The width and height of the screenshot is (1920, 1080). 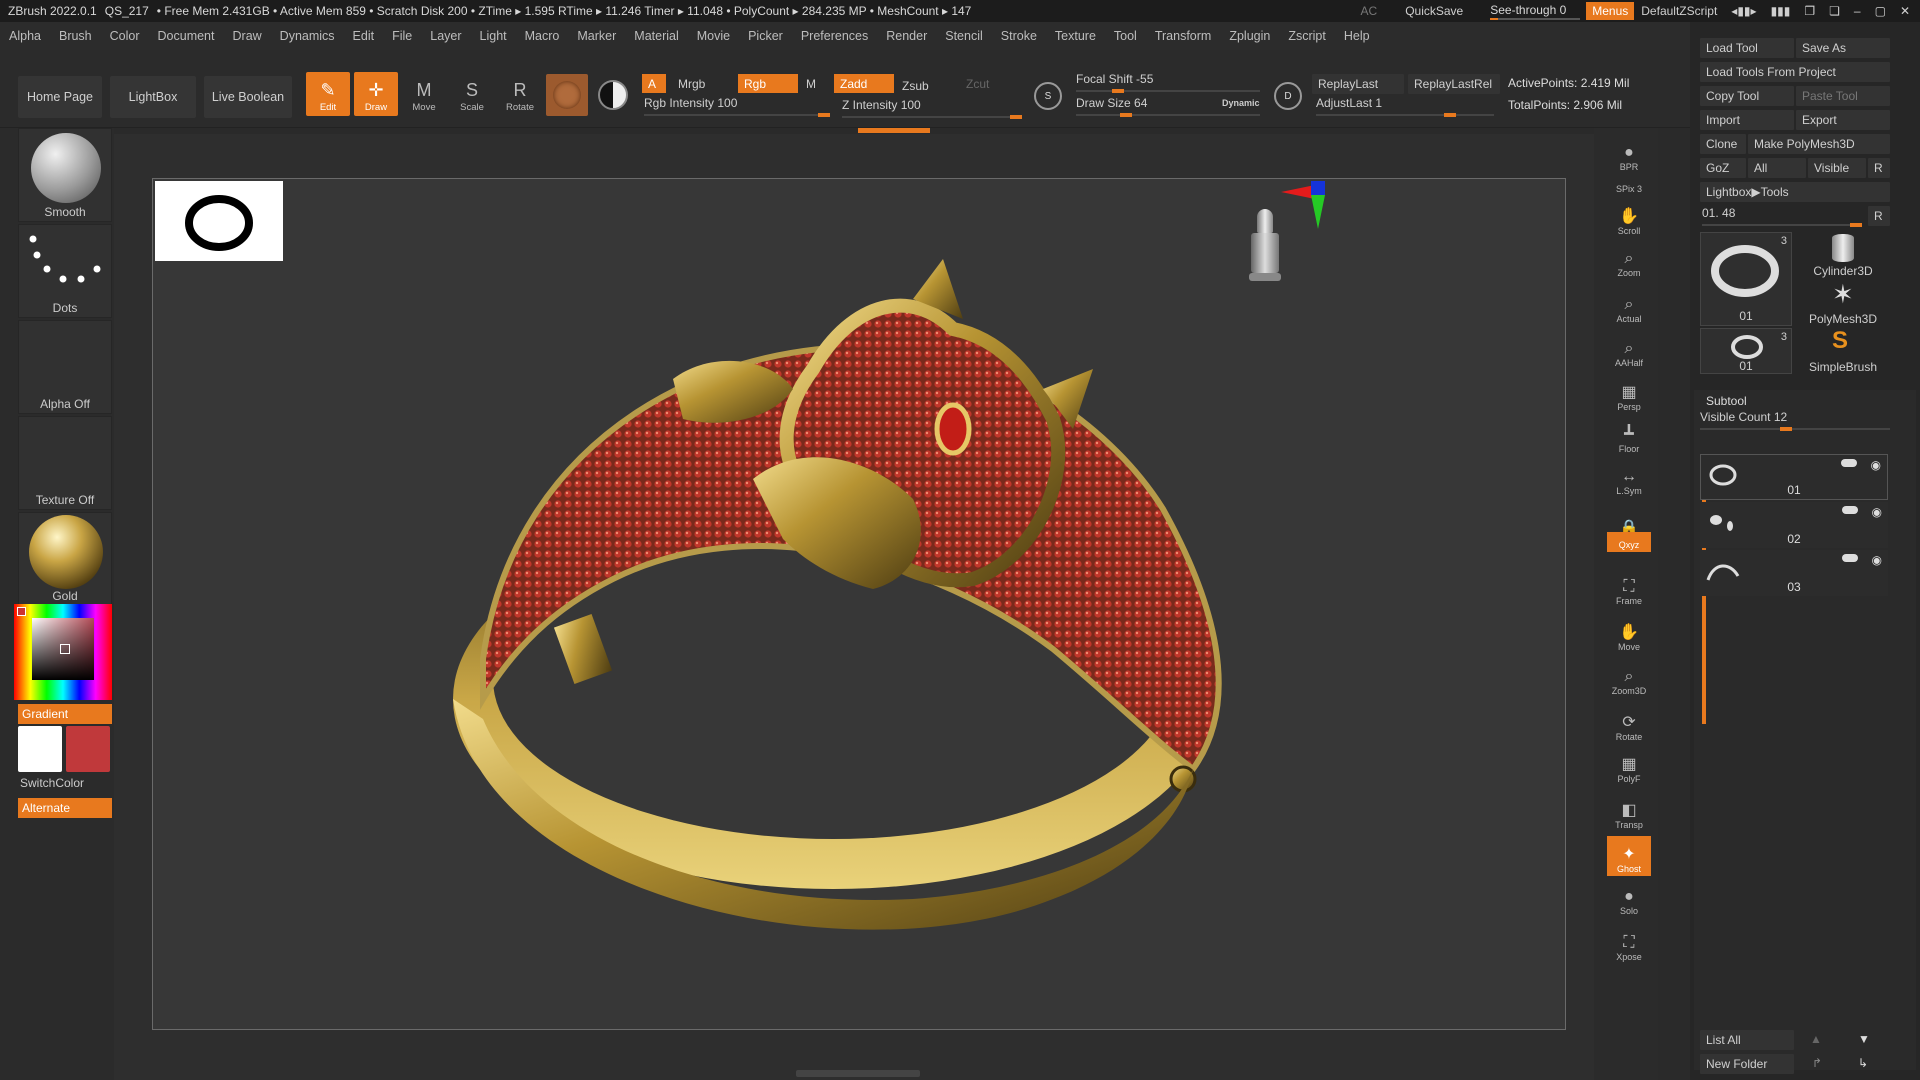 What do you see at coordinates (376, 94) in the screenshot?
I see `draw-mode-button: ✛ Draw` at bounding box center [376, 94].